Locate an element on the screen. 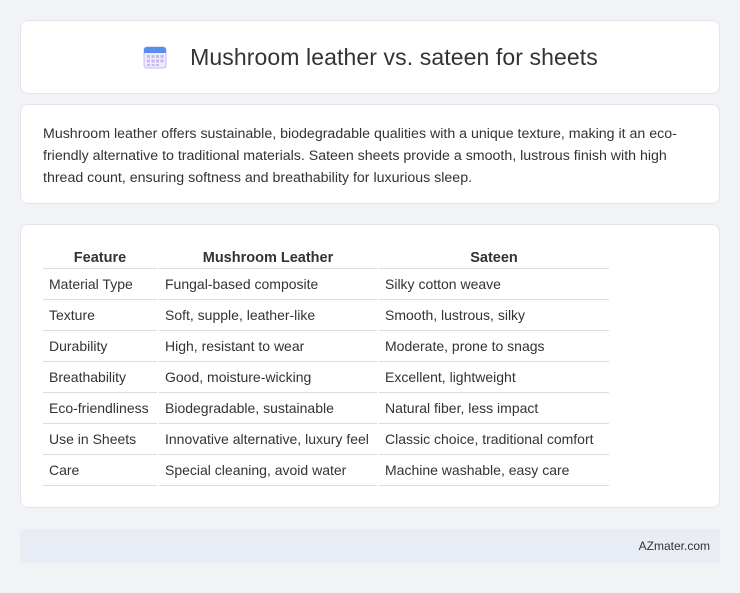 The height and width of the screenshot is (593, 740). header-sateen: Sateen is located at coordinates (494, 258).